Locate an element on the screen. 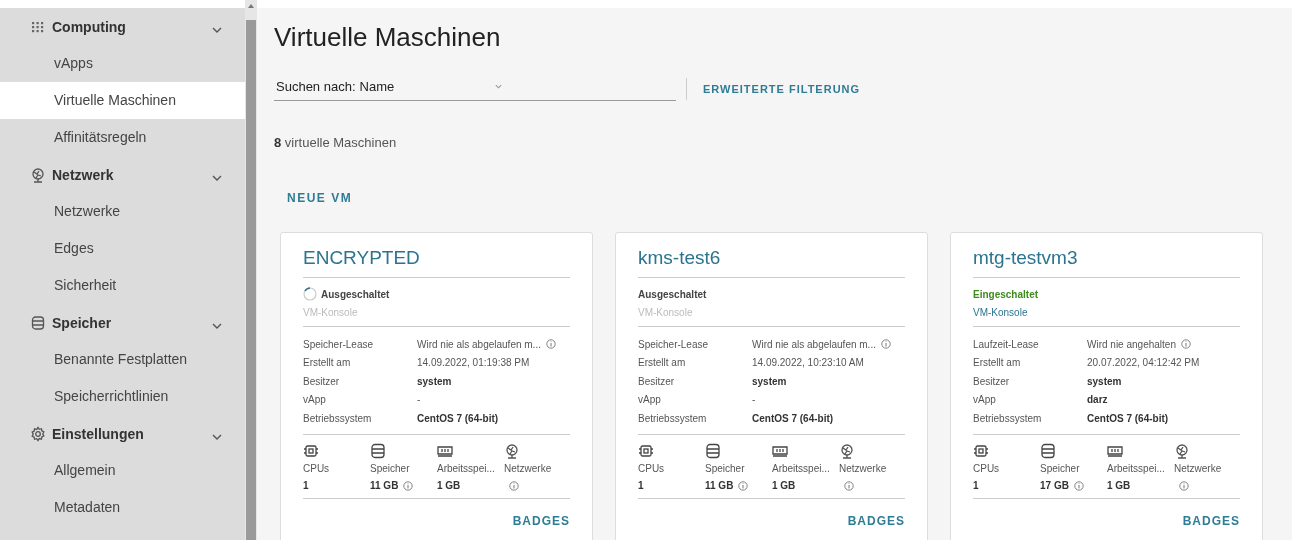 The height and width of the screenshot is (540, 1292). caret-icon is located at coordinates (499, 86).